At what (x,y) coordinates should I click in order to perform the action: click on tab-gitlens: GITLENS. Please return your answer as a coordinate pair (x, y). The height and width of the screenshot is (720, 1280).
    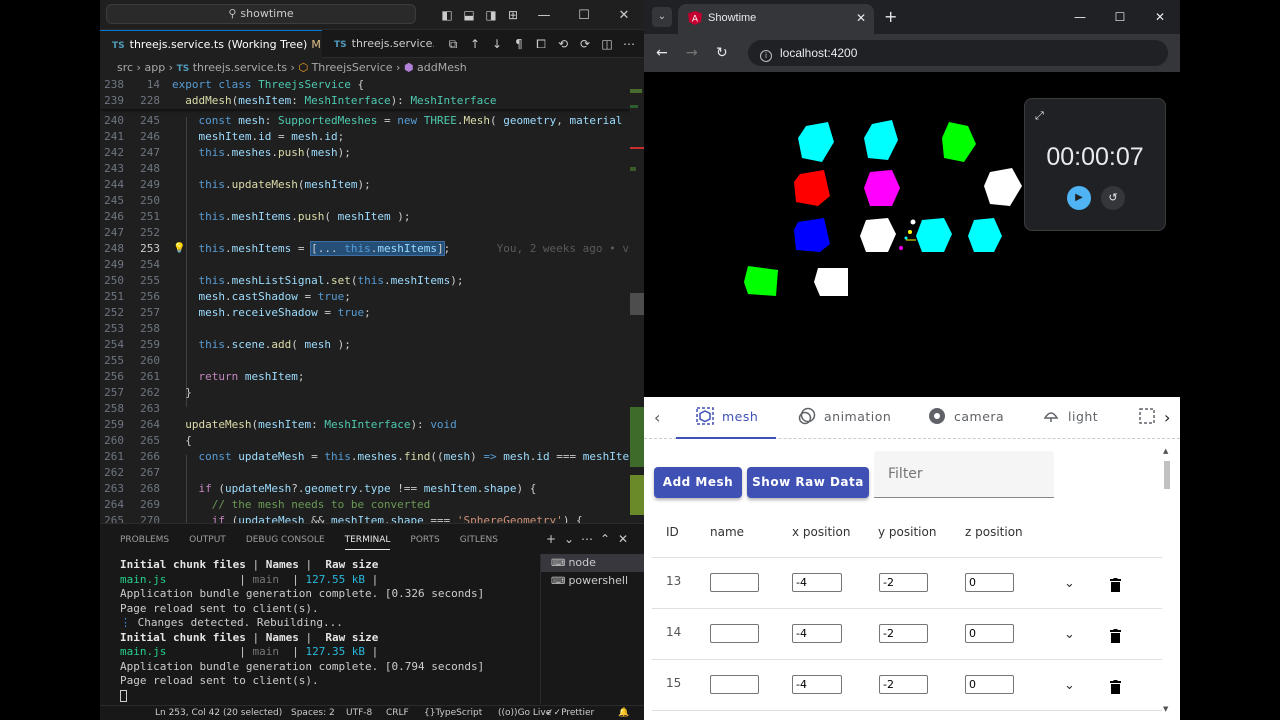
    Looking at the image, I should click on (479, 540).